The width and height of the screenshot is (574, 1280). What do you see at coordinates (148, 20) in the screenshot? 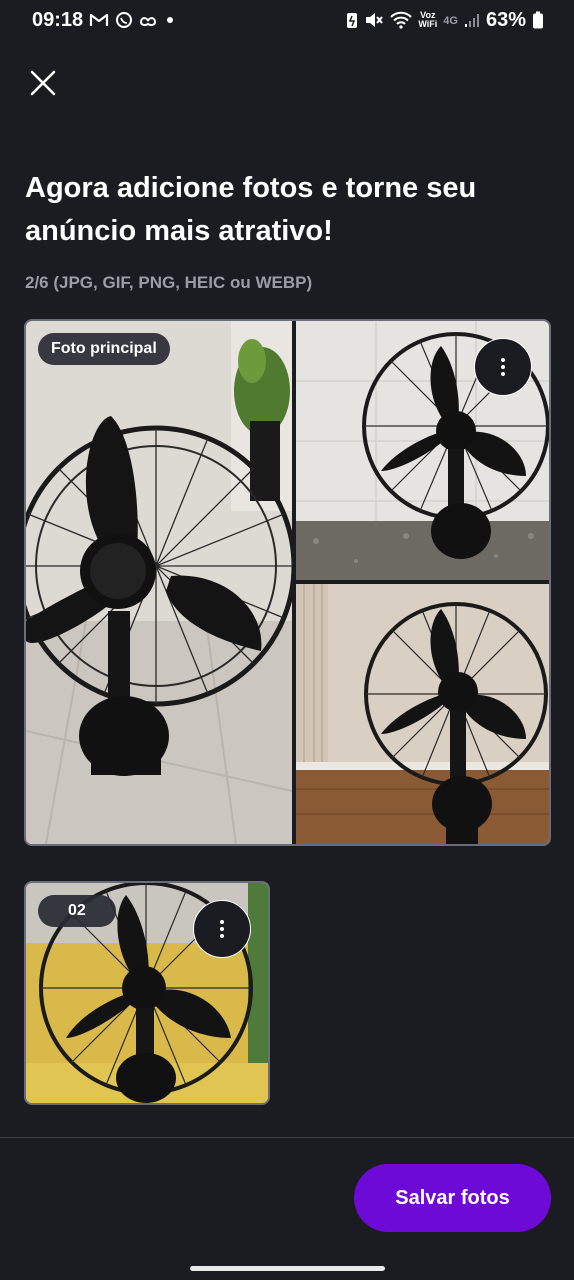
I see `app-icon` at bounding box center [148, 20].